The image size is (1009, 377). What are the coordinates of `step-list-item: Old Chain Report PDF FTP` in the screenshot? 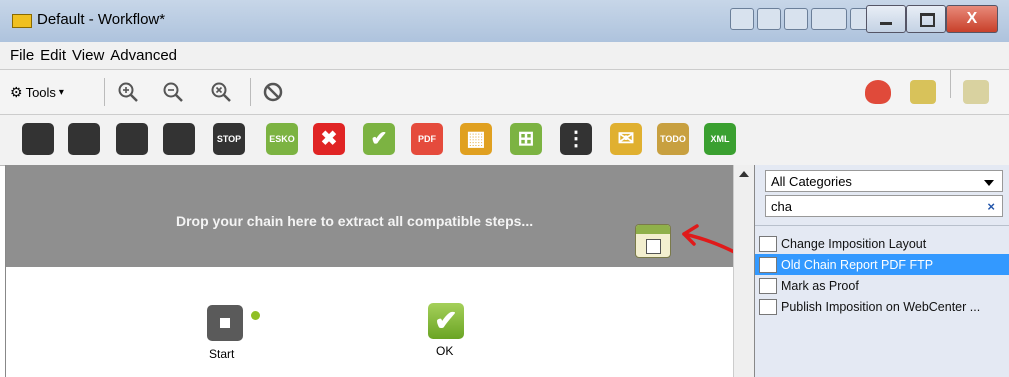 It's located at (882, 264).